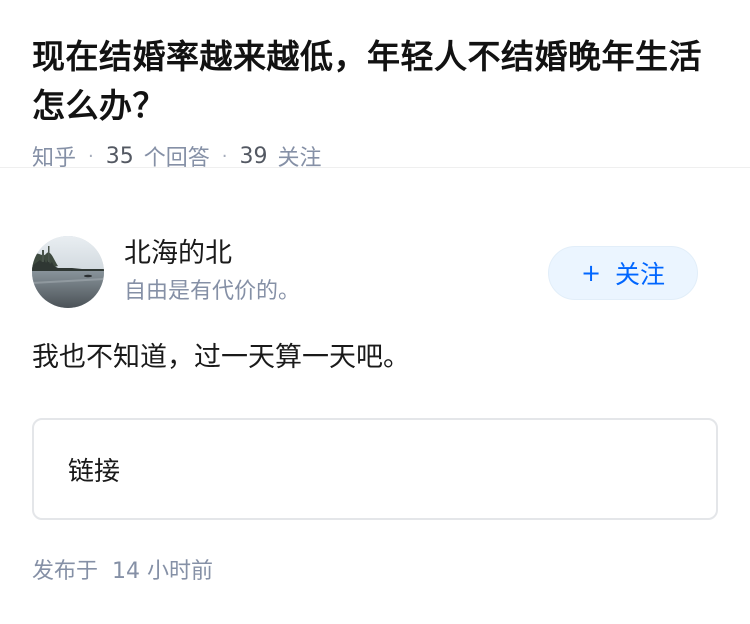 This screenshot has width=750, height=624. Describe the element at coordinates (375, 469) in the screenshot. I see `link-card: 链接` at that location.